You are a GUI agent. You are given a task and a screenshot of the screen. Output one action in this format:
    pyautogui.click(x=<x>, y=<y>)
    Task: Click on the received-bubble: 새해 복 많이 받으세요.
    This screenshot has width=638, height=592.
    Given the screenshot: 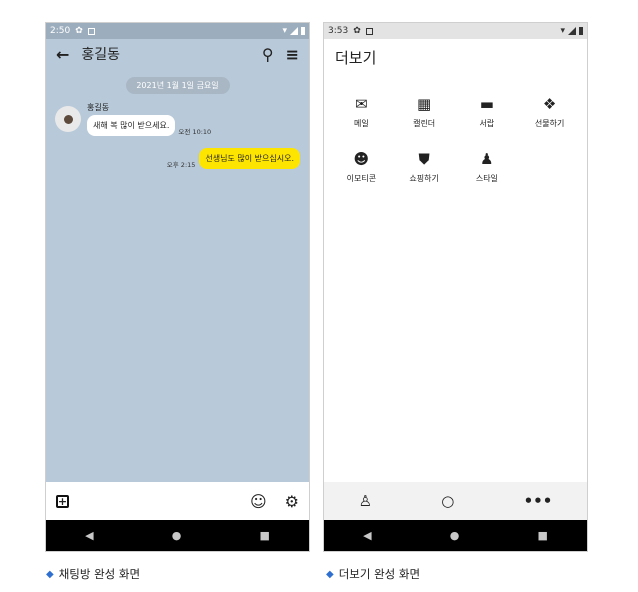 What is the action you would take?
    pyautogui.click(x=131, y=125)
    